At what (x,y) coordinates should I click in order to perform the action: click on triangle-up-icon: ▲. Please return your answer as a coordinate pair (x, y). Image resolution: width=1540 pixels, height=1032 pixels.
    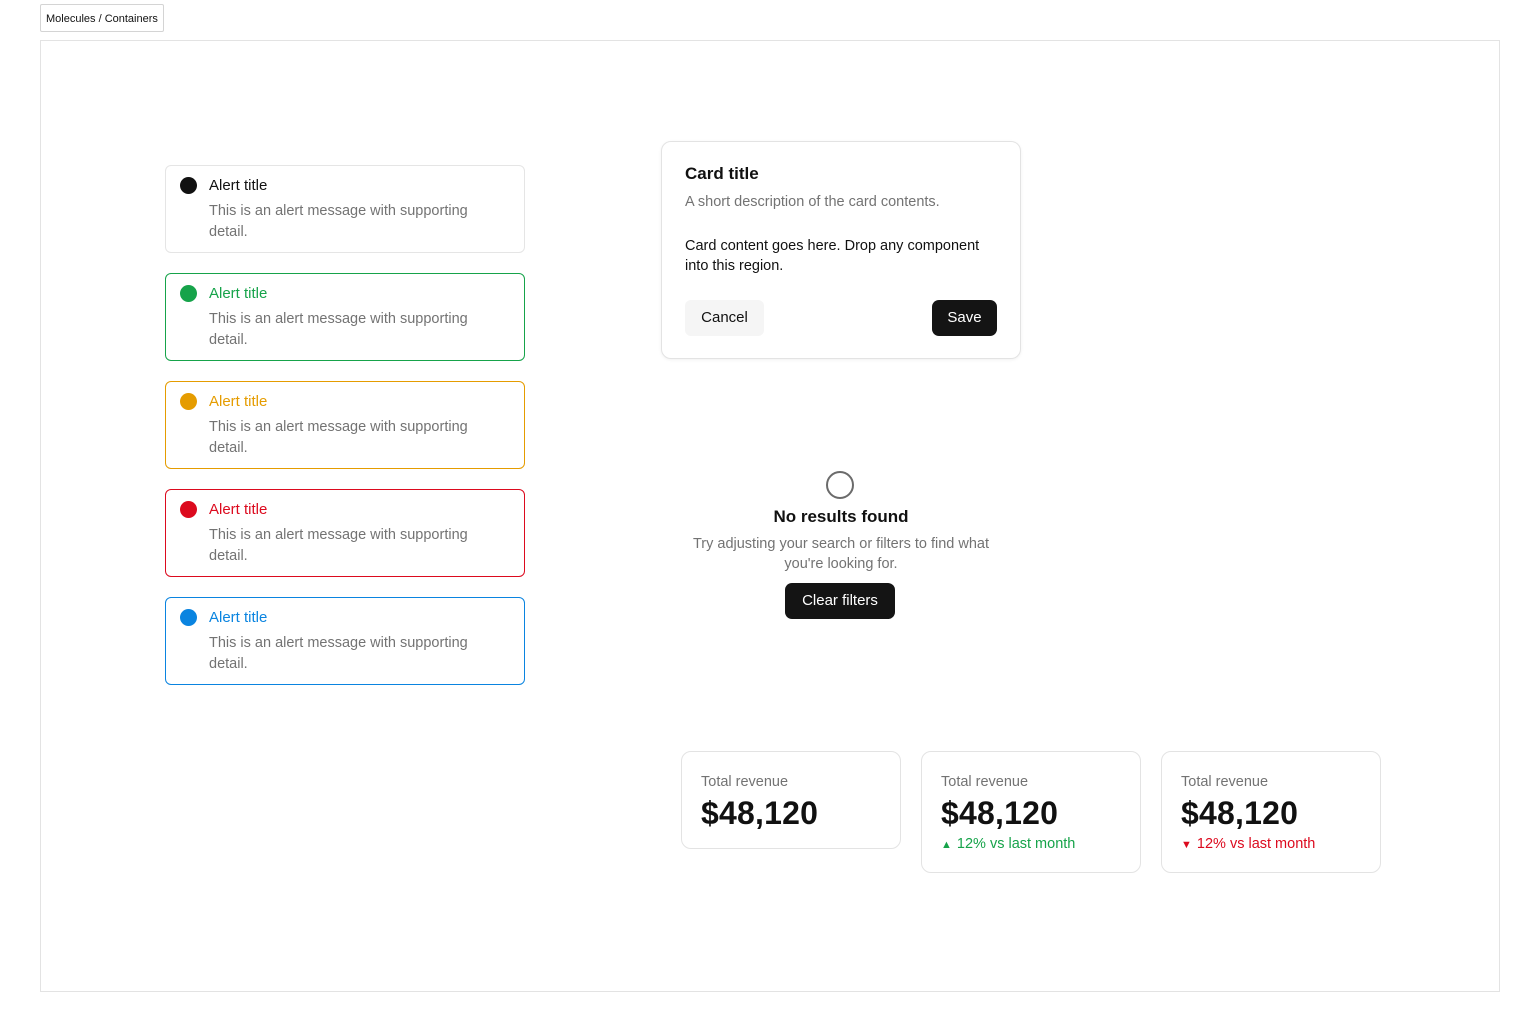
    Looking at the image, I should click on (946, 845).